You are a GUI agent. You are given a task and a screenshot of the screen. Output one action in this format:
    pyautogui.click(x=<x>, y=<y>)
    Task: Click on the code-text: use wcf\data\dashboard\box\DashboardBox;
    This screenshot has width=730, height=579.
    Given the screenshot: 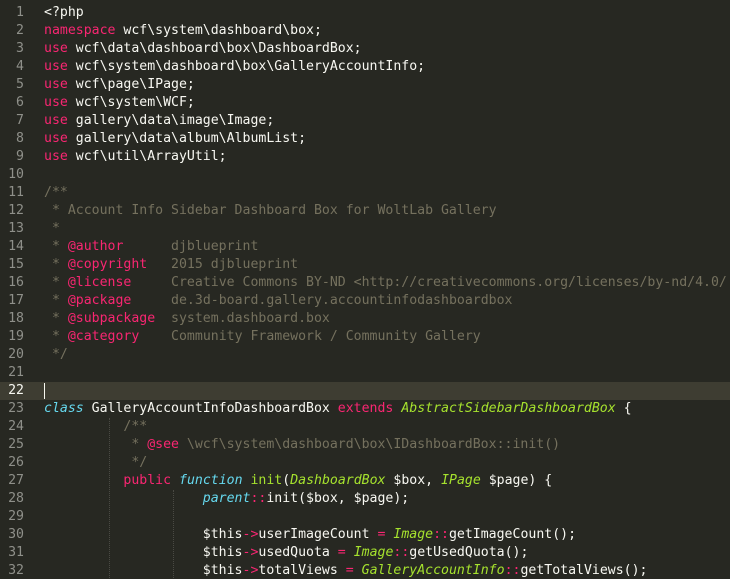 What is the action you would take?
    pyautogui.click(x=203, y=49)
    